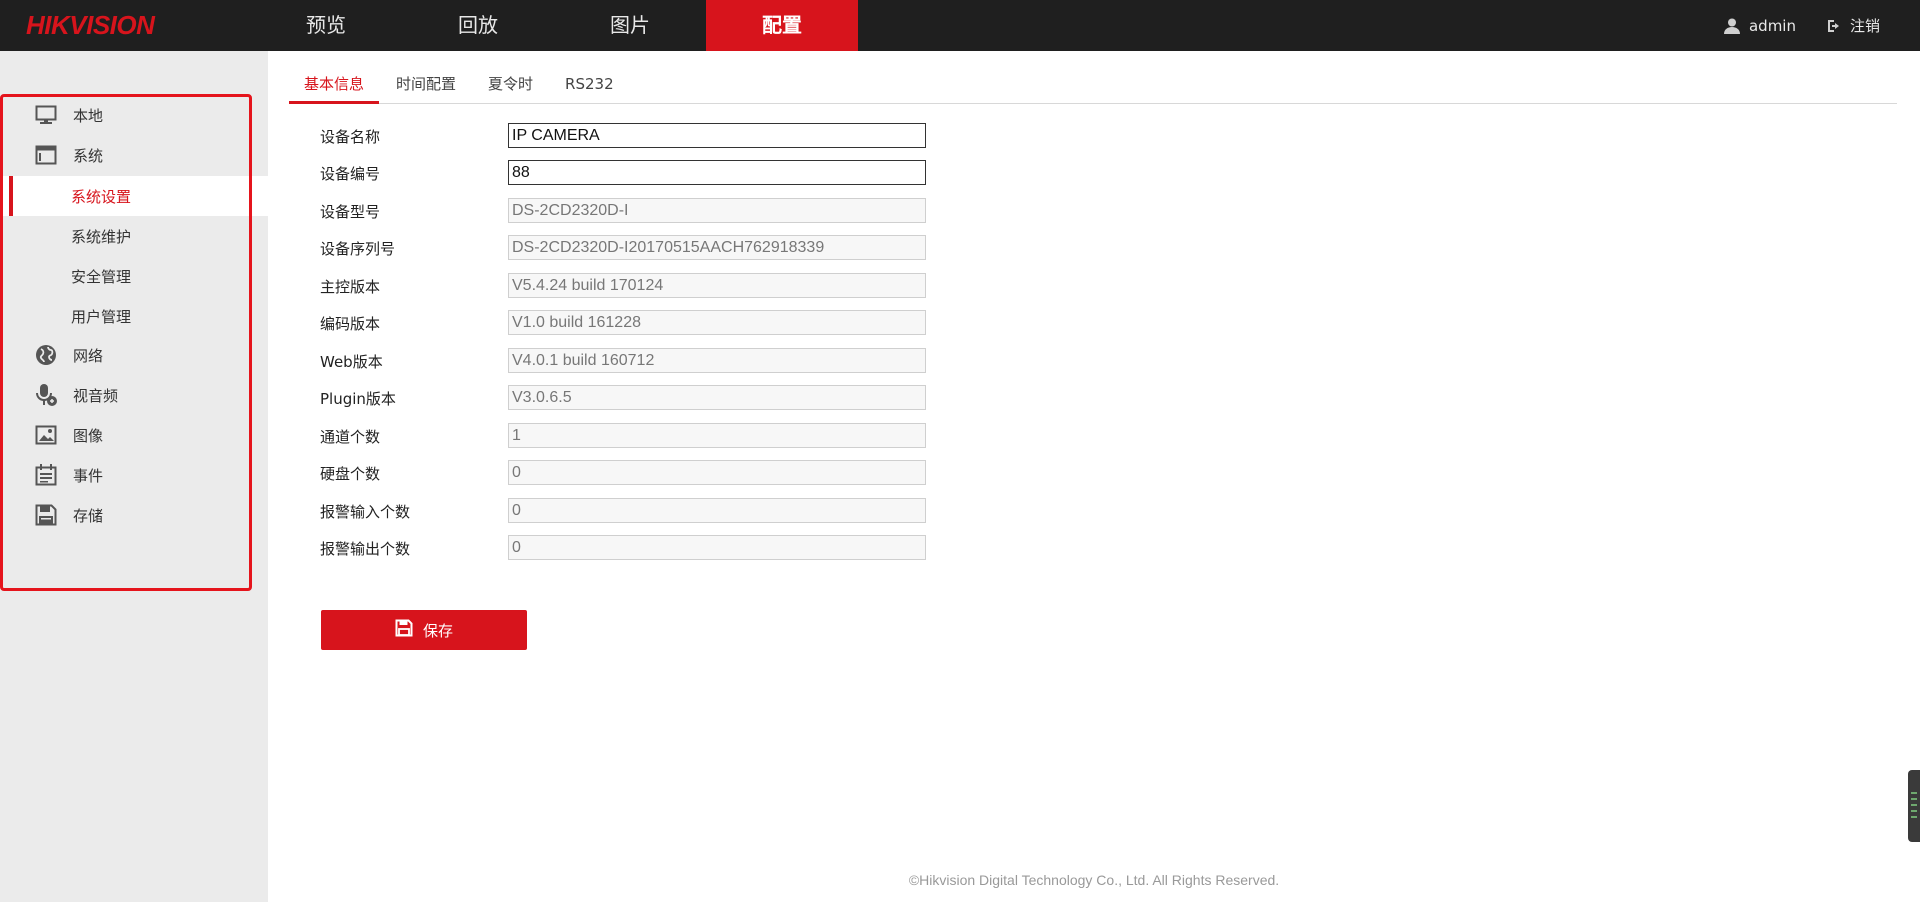 This screenshot has width=1920, height=902. What do you see at coordinates (350, 173) in the screenshot?
I see `field-label: 设备编号` at bounding box center [350, 173].